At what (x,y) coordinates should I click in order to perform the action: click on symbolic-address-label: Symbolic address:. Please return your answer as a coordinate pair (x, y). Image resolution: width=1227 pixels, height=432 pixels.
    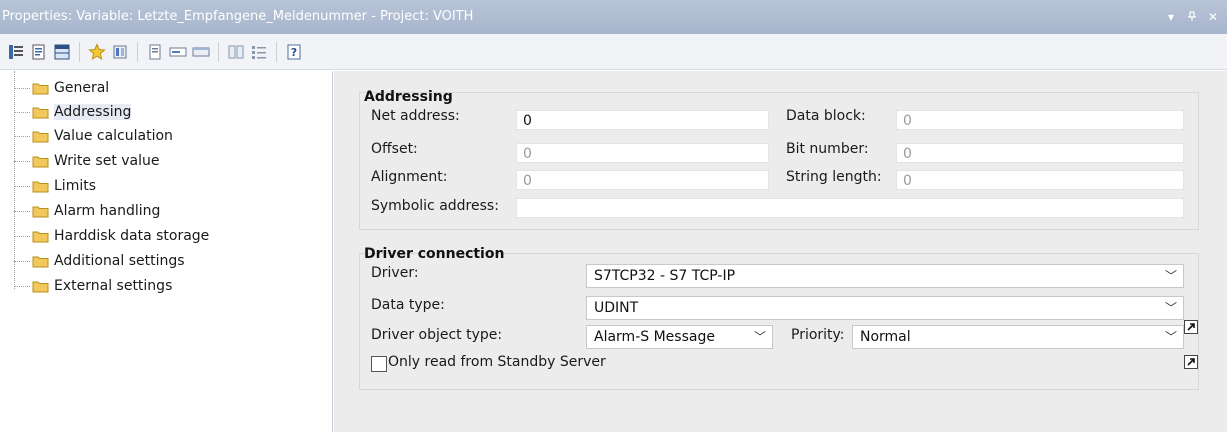
    Looking at the image, I should click on (435, 206).